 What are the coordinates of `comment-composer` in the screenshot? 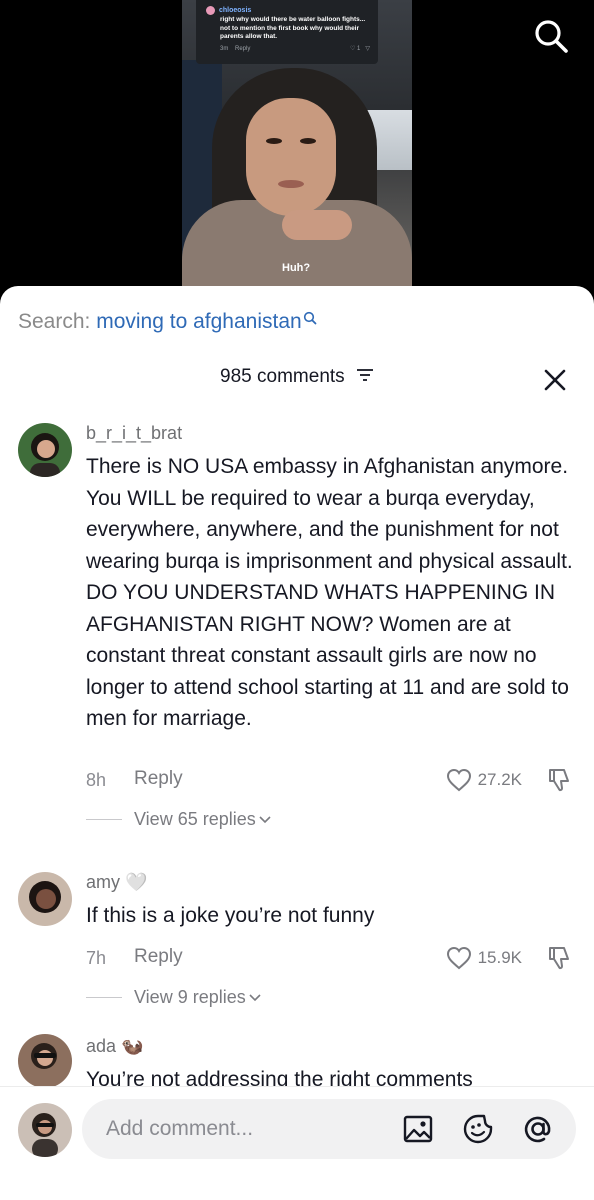 It's located at (297, 1143).